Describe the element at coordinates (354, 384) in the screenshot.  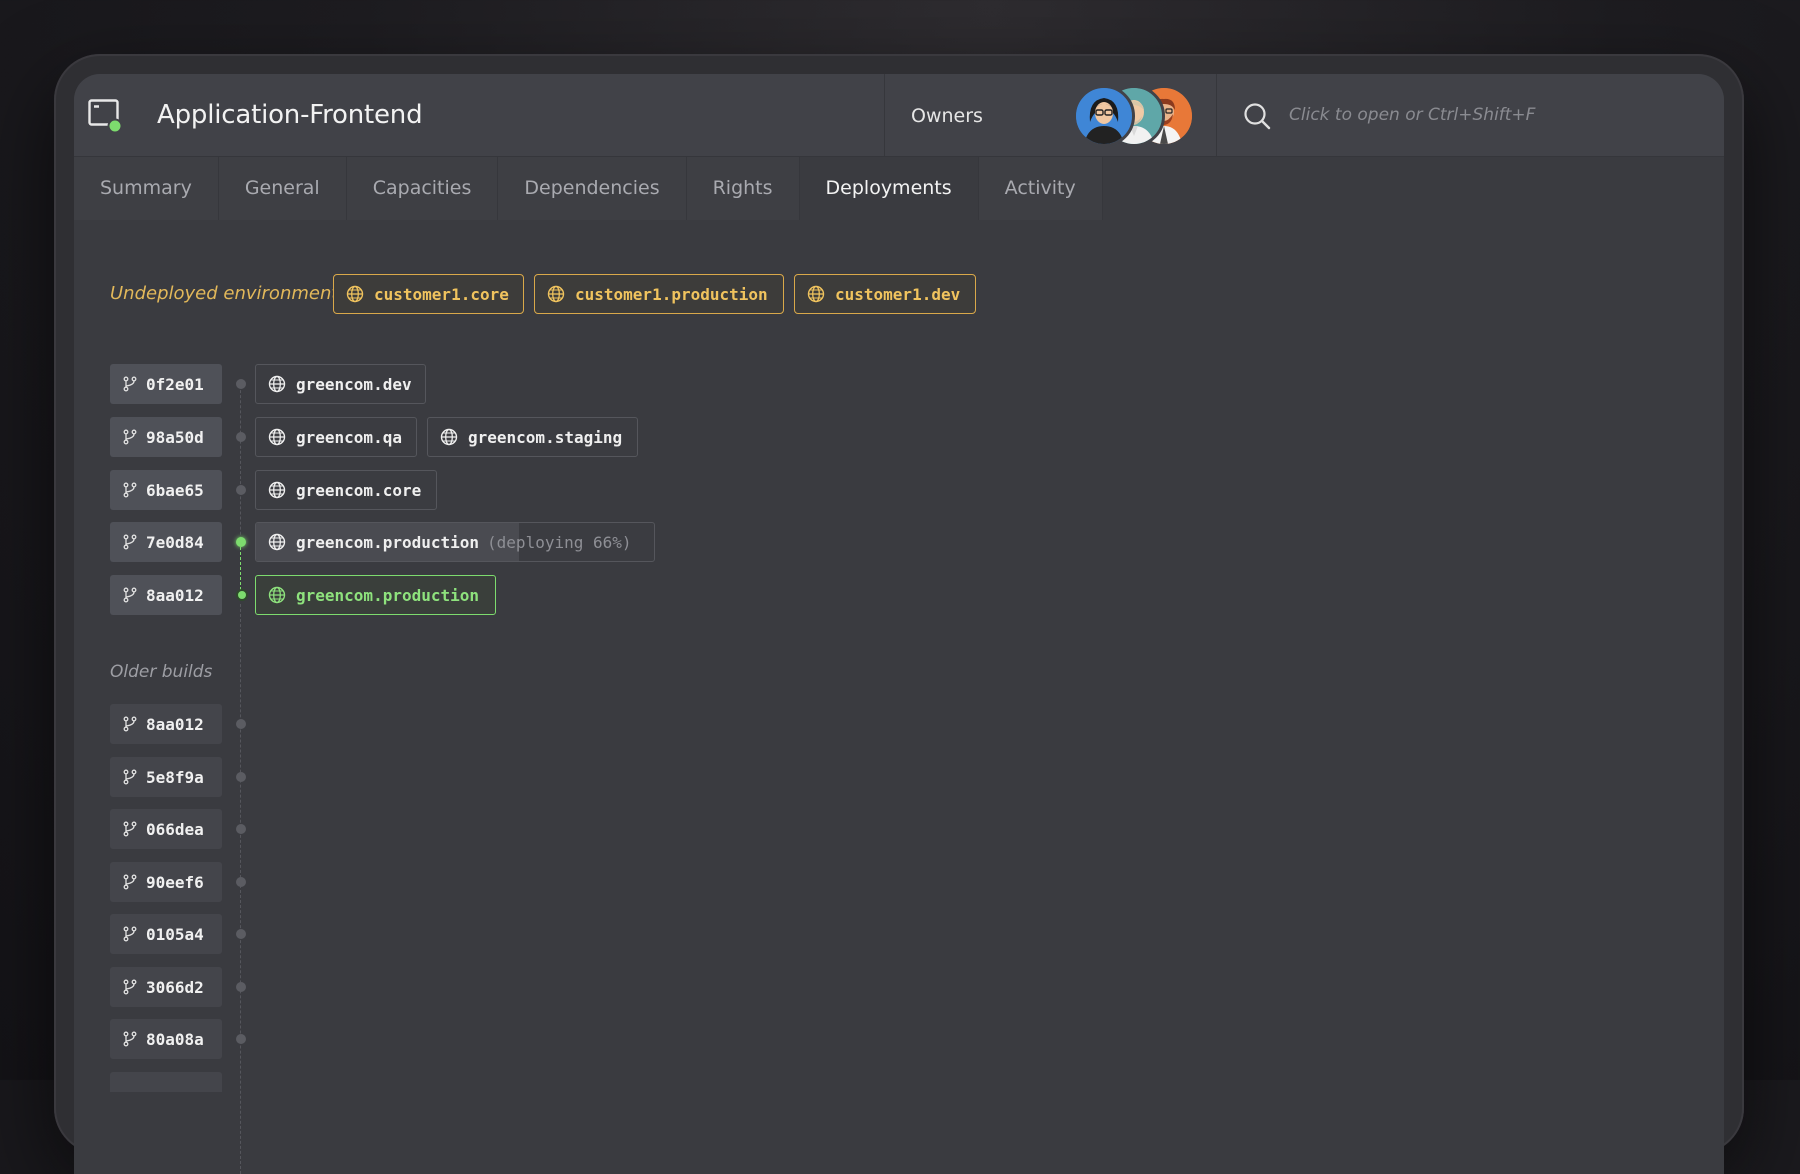
I see `env-name: greencom.dev` at that location.